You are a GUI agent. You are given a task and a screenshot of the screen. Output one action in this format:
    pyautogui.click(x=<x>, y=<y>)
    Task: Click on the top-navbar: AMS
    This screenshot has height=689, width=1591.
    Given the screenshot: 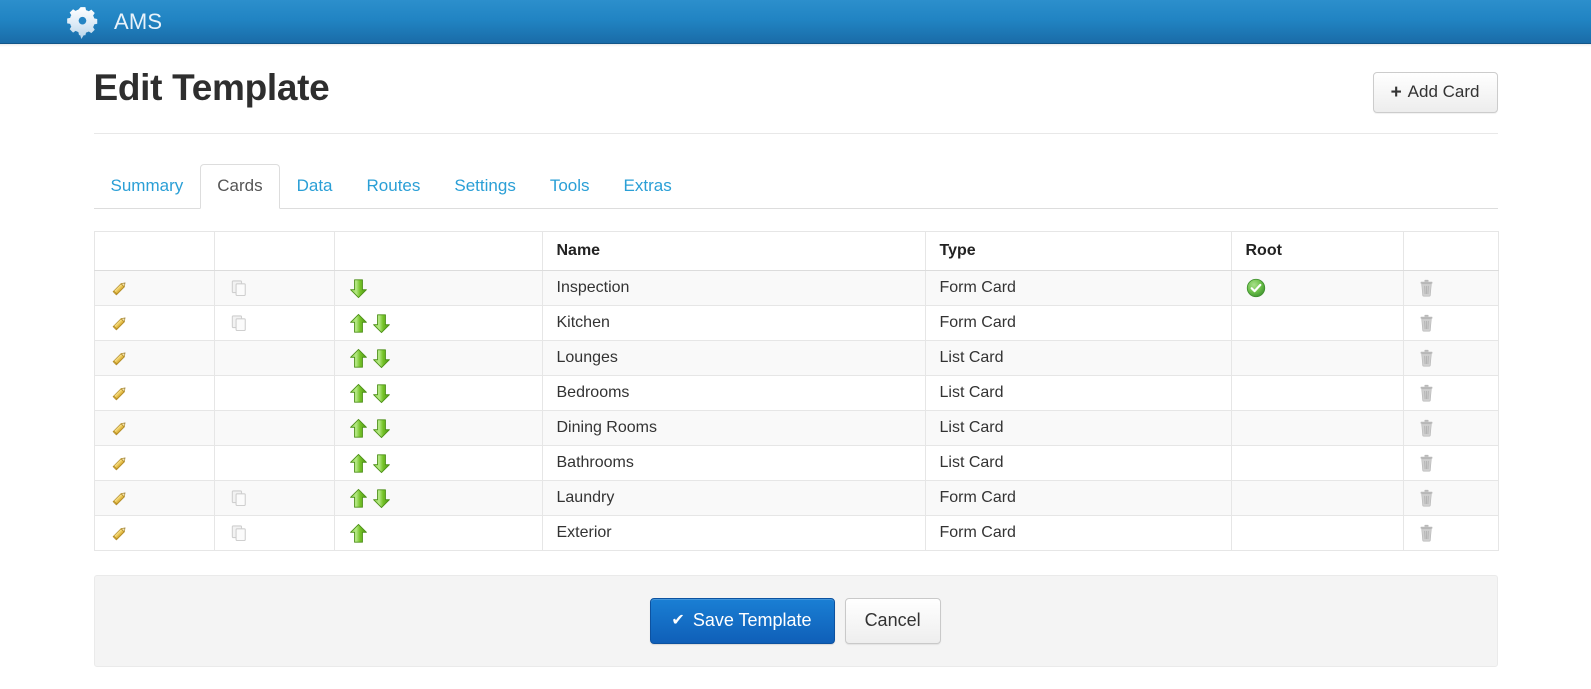 What is the action you would take?
    pyautogui.click(x=795, y=23)
    